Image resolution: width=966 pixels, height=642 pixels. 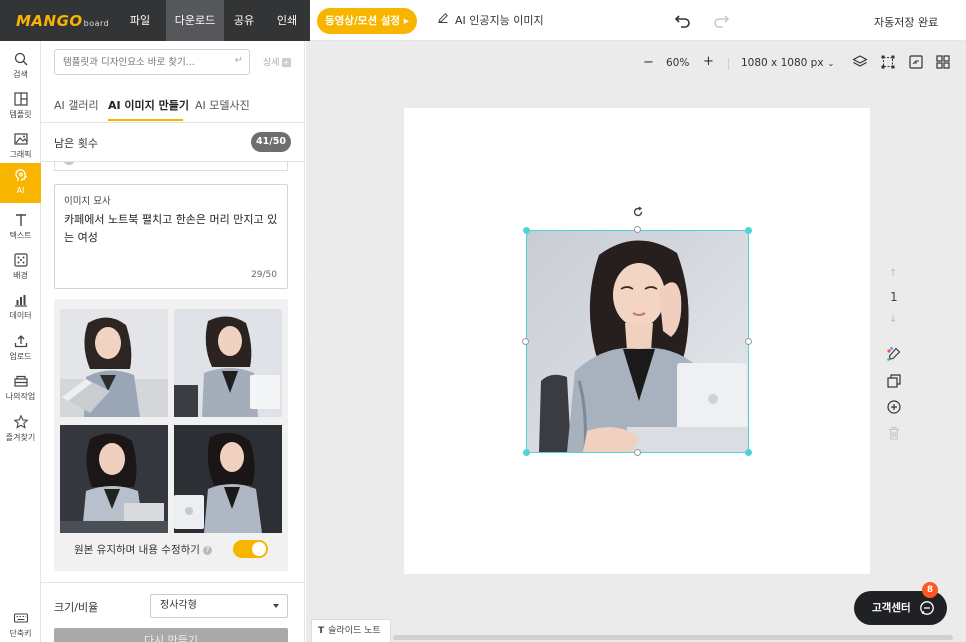 I want to click on canvas-toolbar: − 60% + 1080 x 1080 px ⌄, so click(x=636, y=63).